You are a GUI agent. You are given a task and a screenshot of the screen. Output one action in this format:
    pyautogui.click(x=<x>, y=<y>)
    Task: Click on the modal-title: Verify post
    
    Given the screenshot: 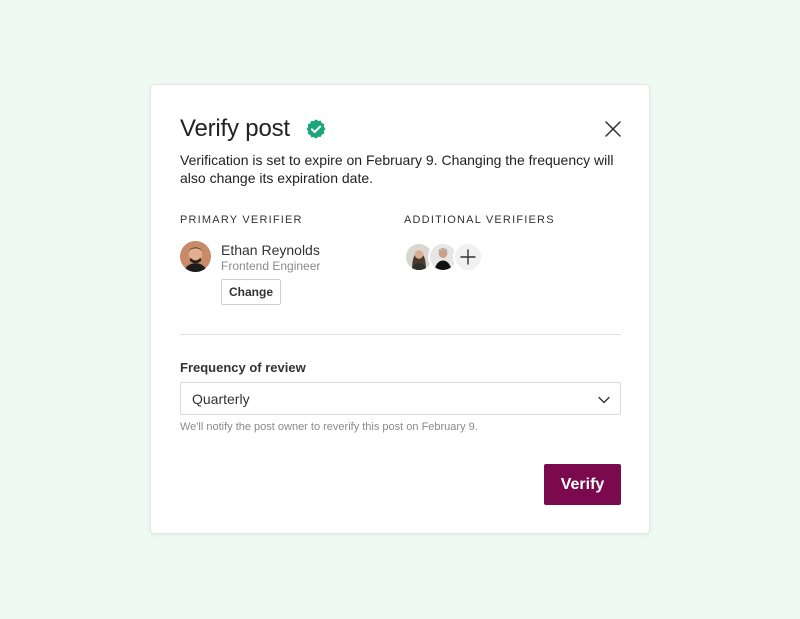 What is the action you would take?
    pyautogui.click(x=235, y=128)
    